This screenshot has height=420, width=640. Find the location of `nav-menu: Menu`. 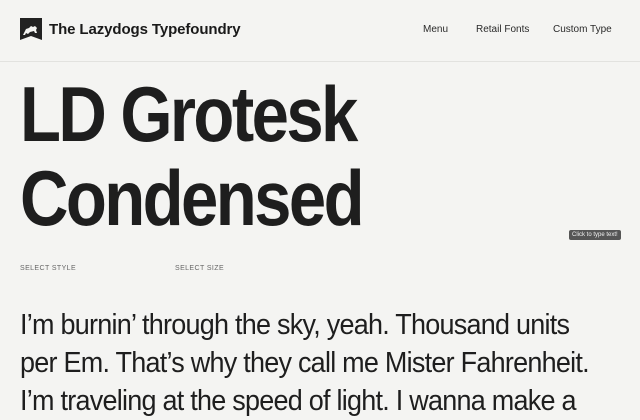

nav-menu: Menu is located at coordinates (435, 29).